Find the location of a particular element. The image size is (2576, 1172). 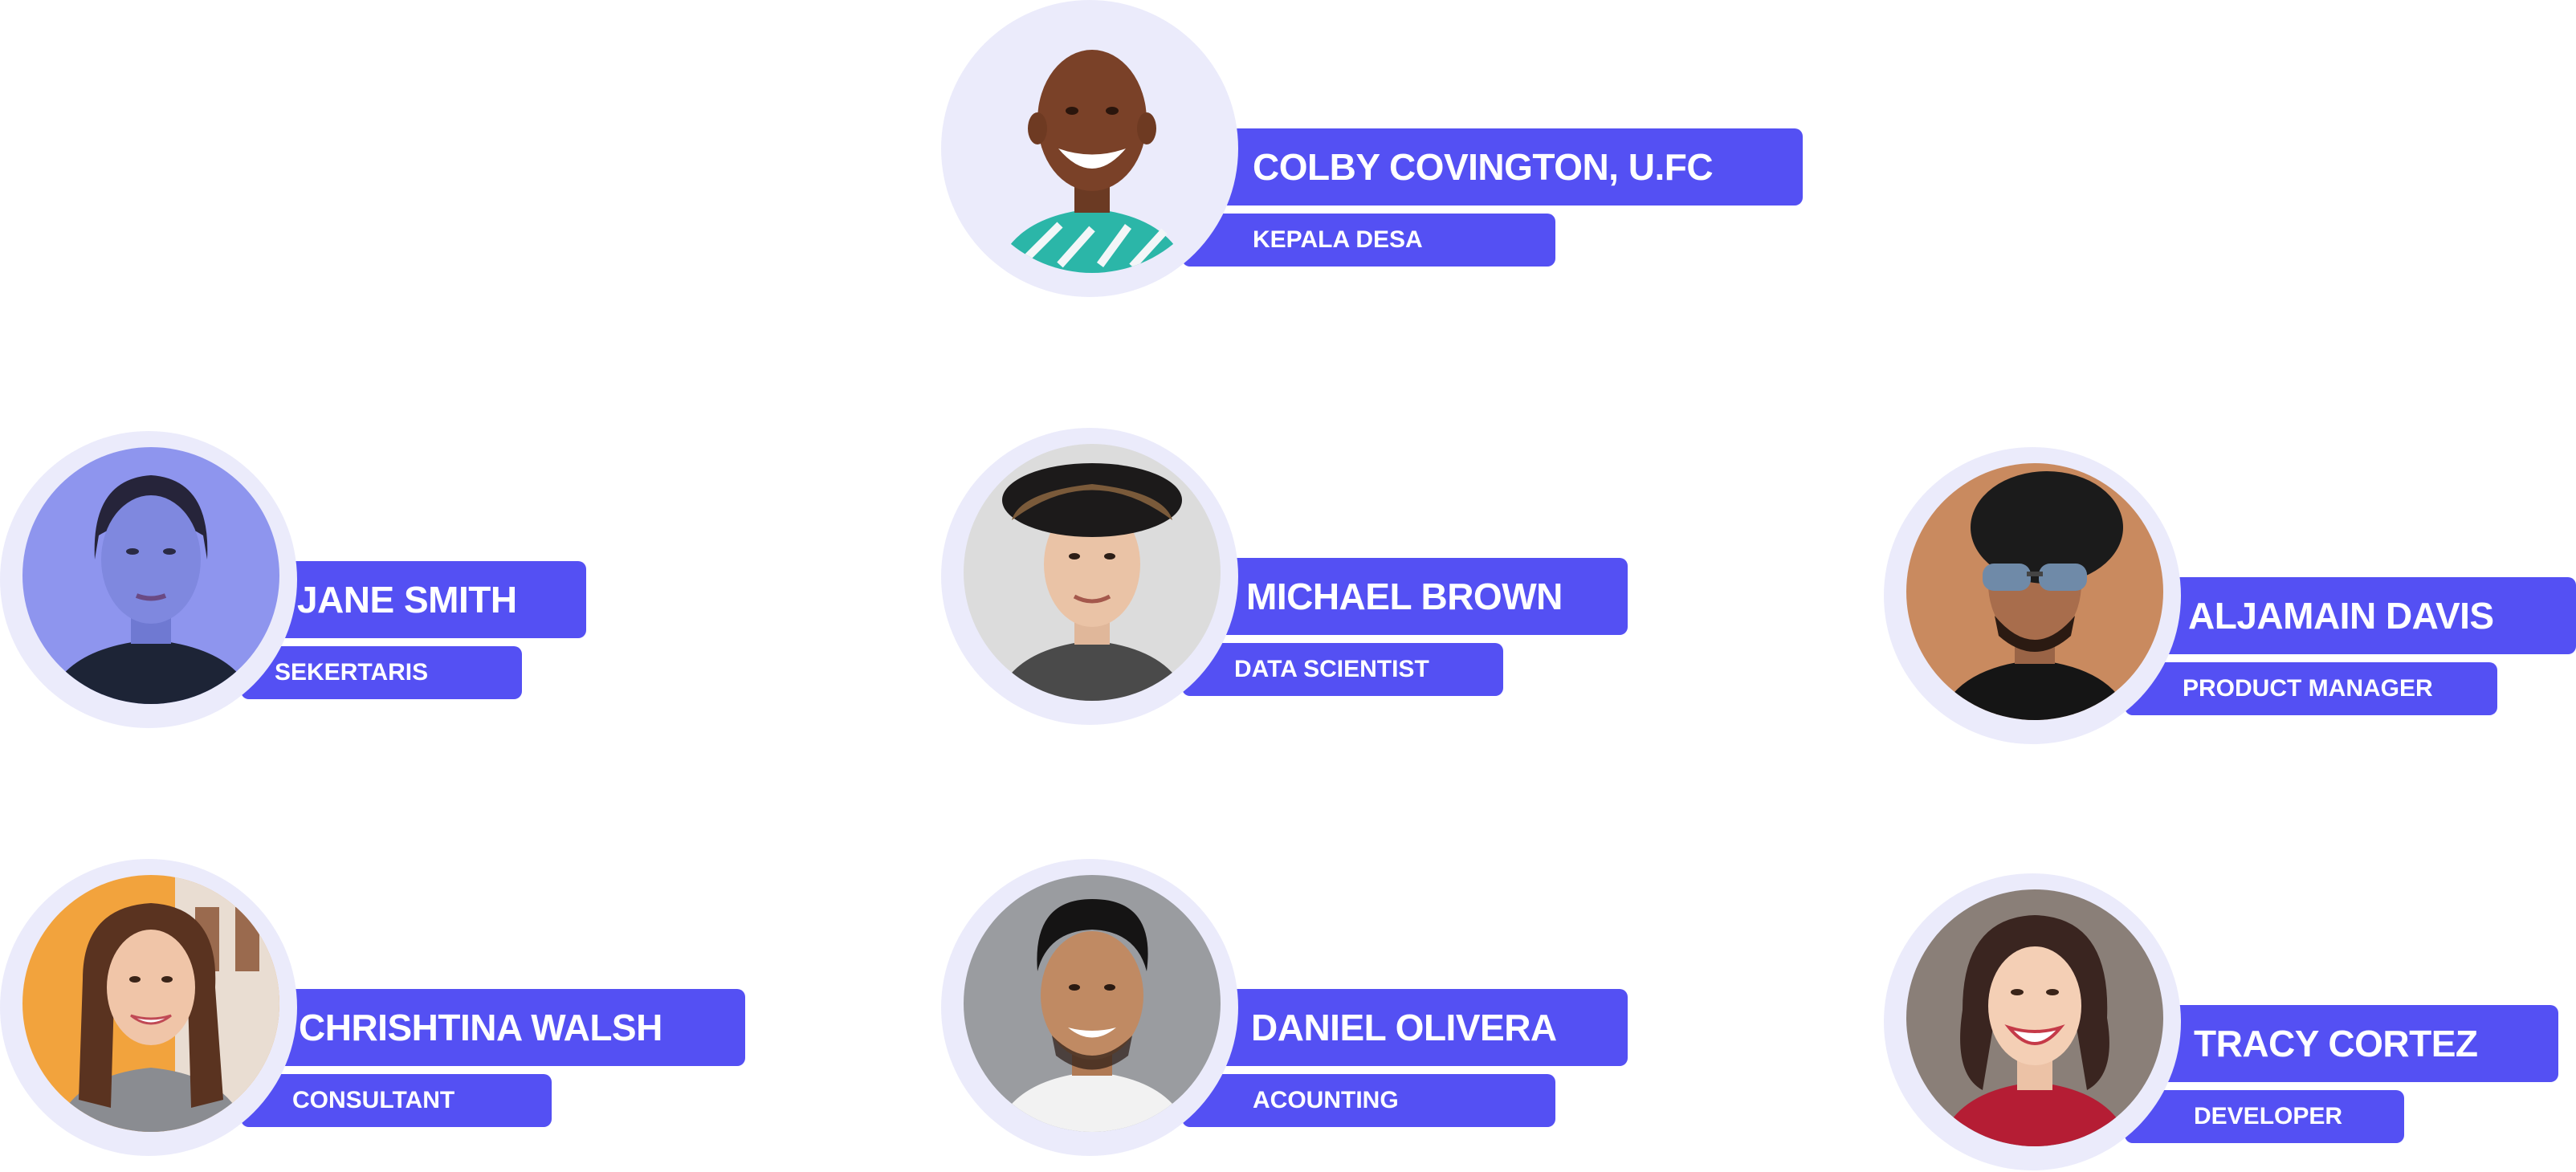

member-name: ALJAMAIN DAVIS is located at coordinates (2350, 616).